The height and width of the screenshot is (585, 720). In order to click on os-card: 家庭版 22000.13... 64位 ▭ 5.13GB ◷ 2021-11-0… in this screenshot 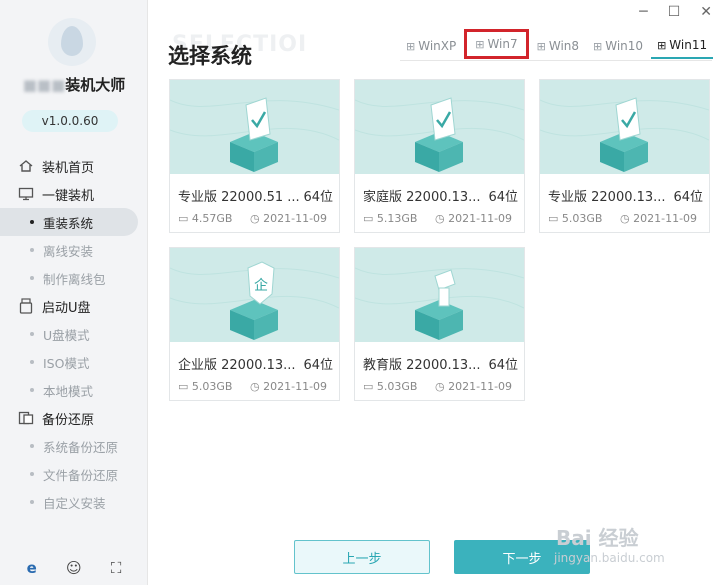, I will do `click(439, 156)`.